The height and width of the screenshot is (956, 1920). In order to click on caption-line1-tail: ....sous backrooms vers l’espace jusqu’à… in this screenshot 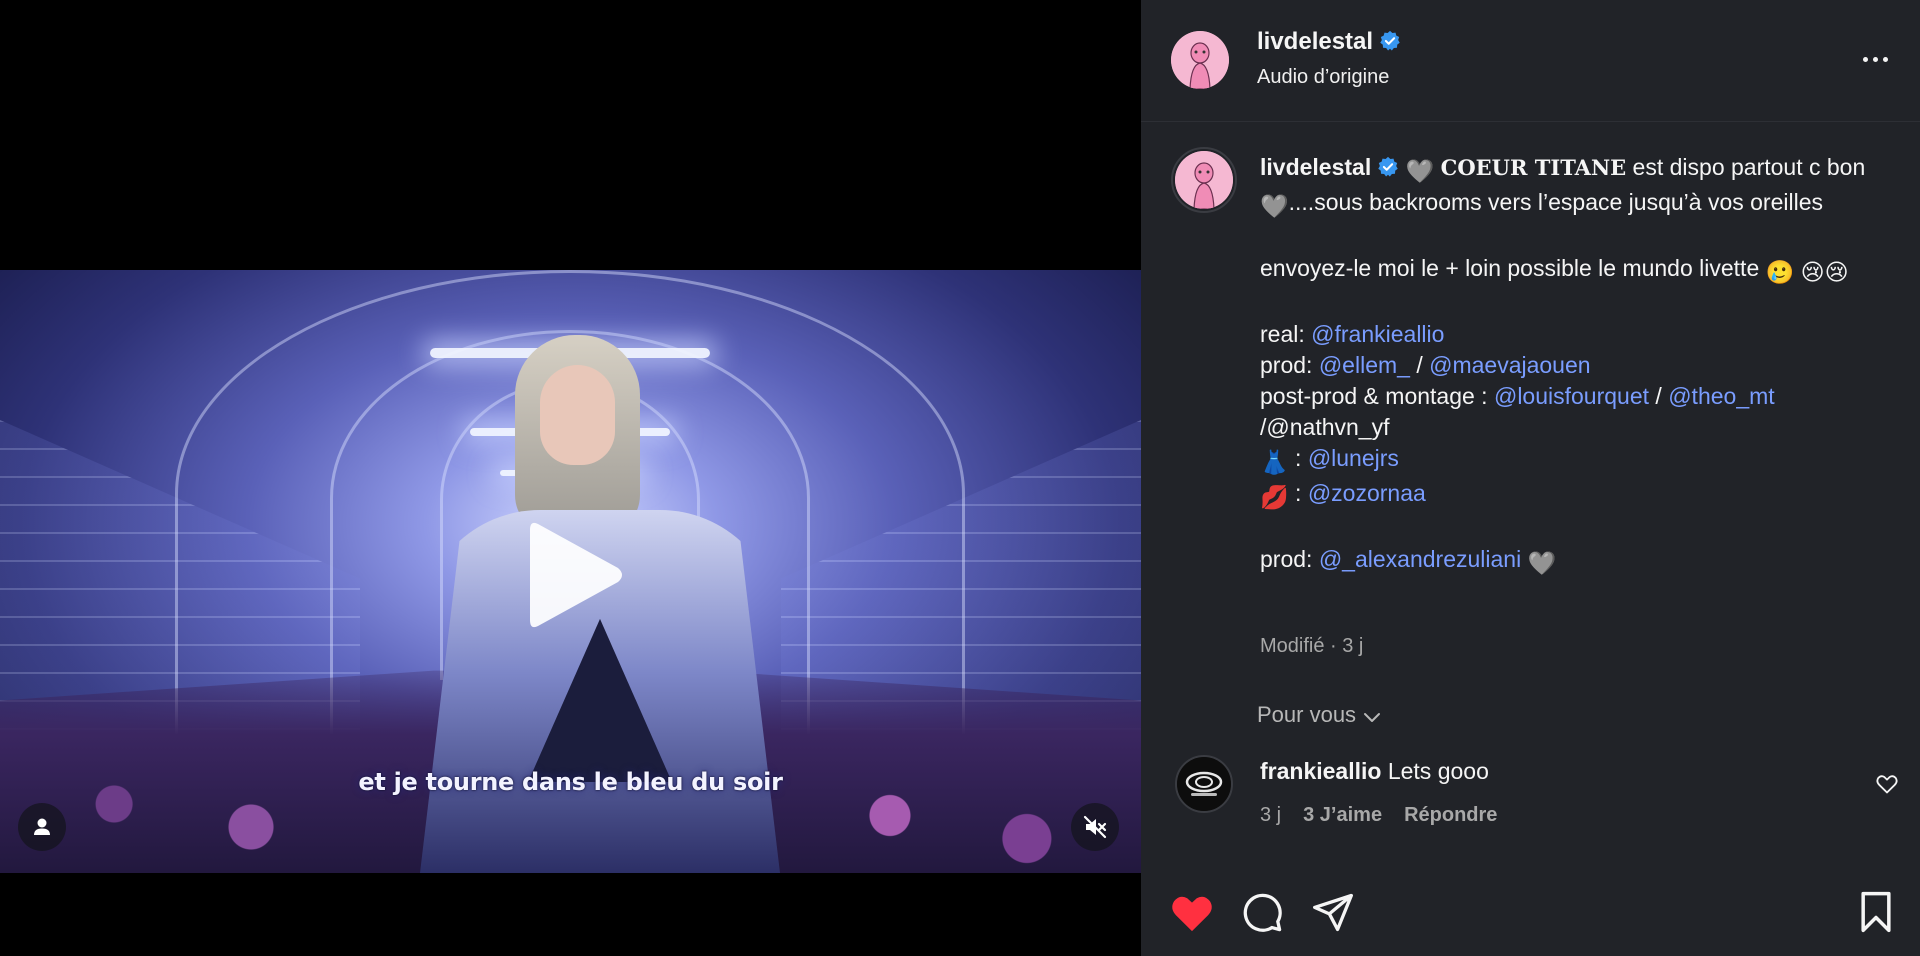, I will do `click(1555, 202)`.